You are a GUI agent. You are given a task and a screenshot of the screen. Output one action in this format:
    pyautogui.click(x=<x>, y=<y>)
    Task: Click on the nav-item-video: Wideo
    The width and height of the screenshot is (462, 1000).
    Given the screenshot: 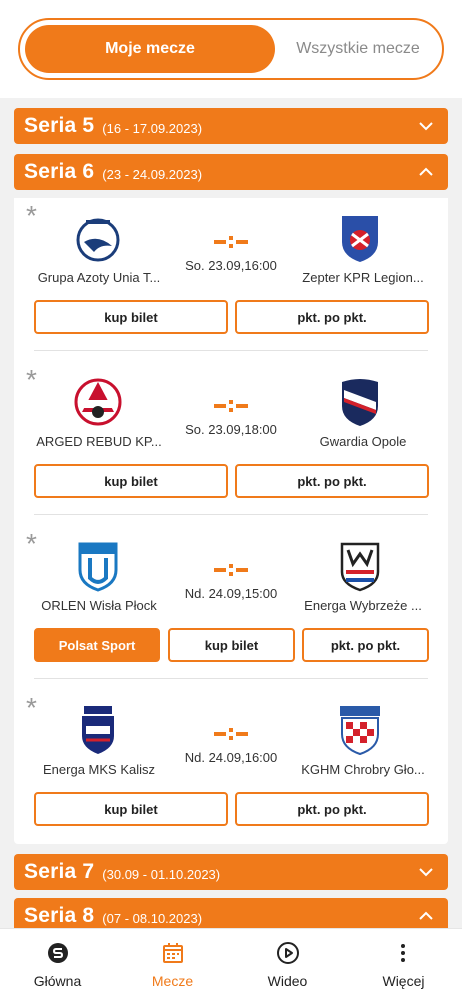 What is the action you would take?
    pyautogui.click(x=287, y=964)
    